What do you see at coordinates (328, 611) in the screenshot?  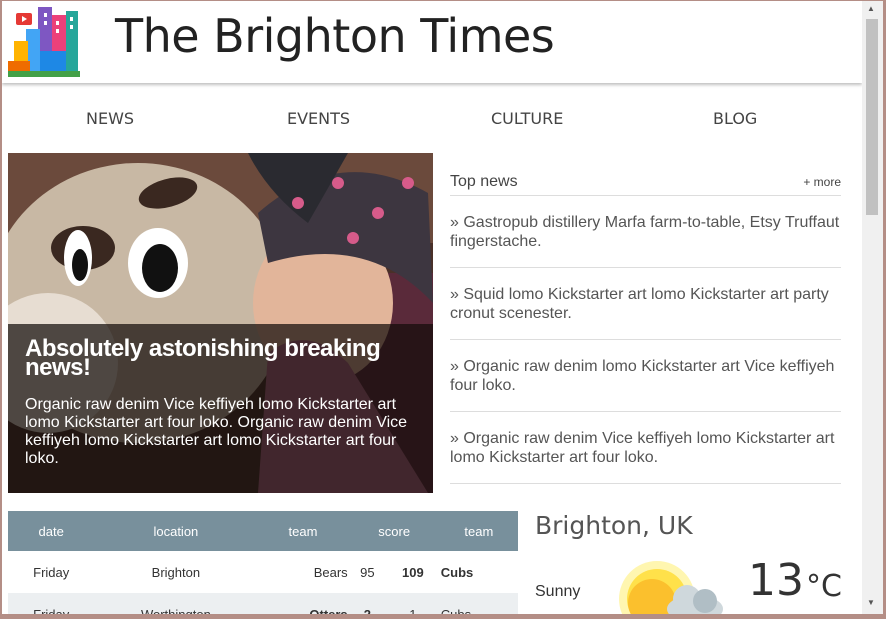 I see `cell-team-home: Otters` at bounding box center [328, 611].